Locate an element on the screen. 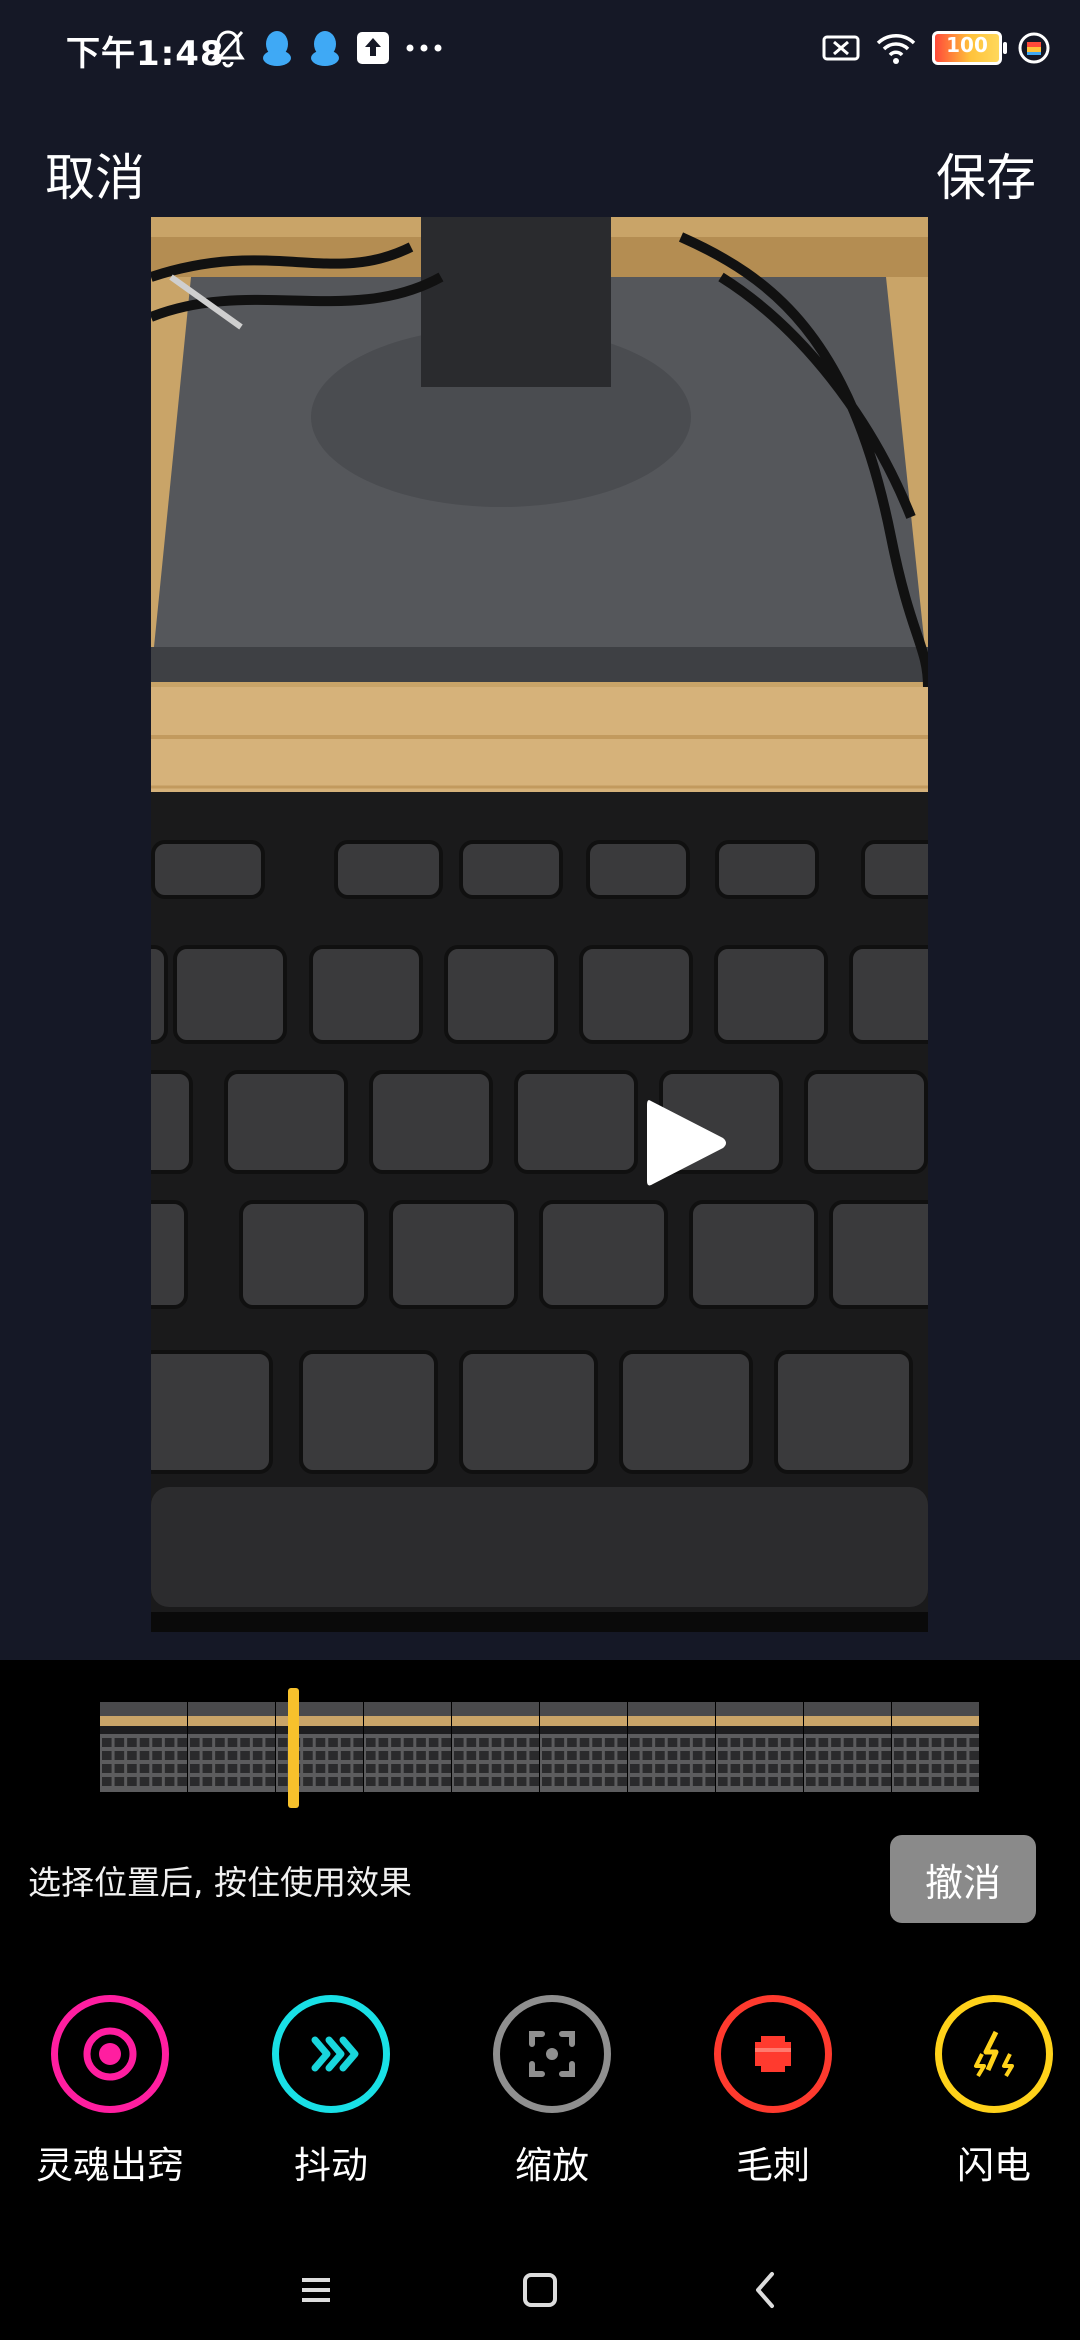 This screenshot has width=1080, height=2340. effect-zoom-label: 缩放 is located at coordinates (552, 2165).